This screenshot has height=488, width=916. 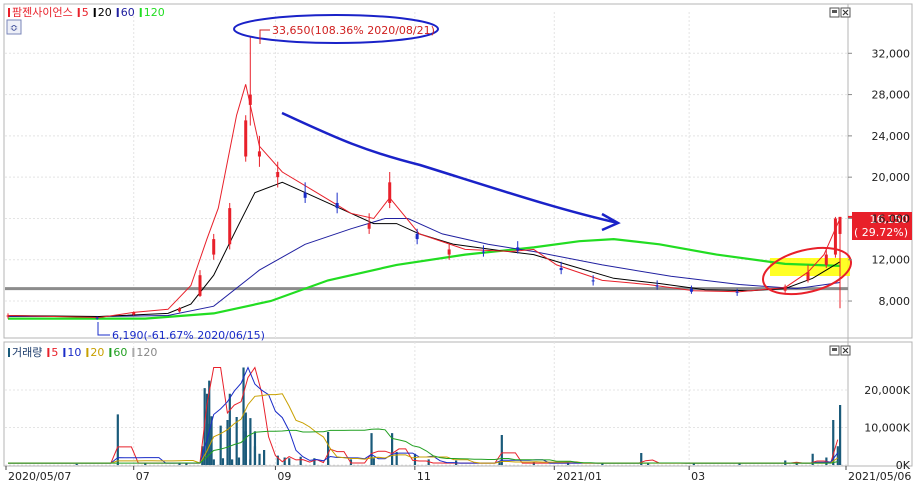 What do you see at coordinates (698, 476) in the screenshot?
I see `date-tick-label: 03` at bounding box center [698, 476].